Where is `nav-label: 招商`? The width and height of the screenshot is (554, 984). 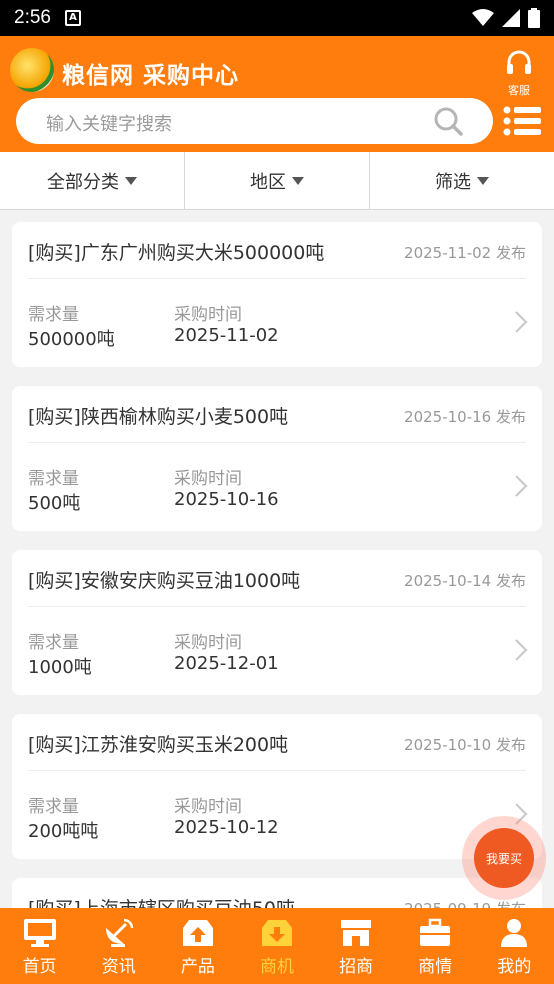
nav-label: 招商 is located at coordinates (356, 967).